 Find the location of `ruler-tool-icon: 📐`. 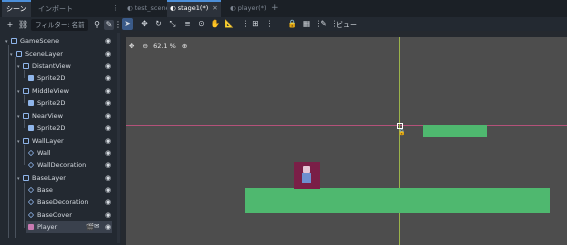

ruler-tool-icon: 📐 is located at coordinates (229, 24).